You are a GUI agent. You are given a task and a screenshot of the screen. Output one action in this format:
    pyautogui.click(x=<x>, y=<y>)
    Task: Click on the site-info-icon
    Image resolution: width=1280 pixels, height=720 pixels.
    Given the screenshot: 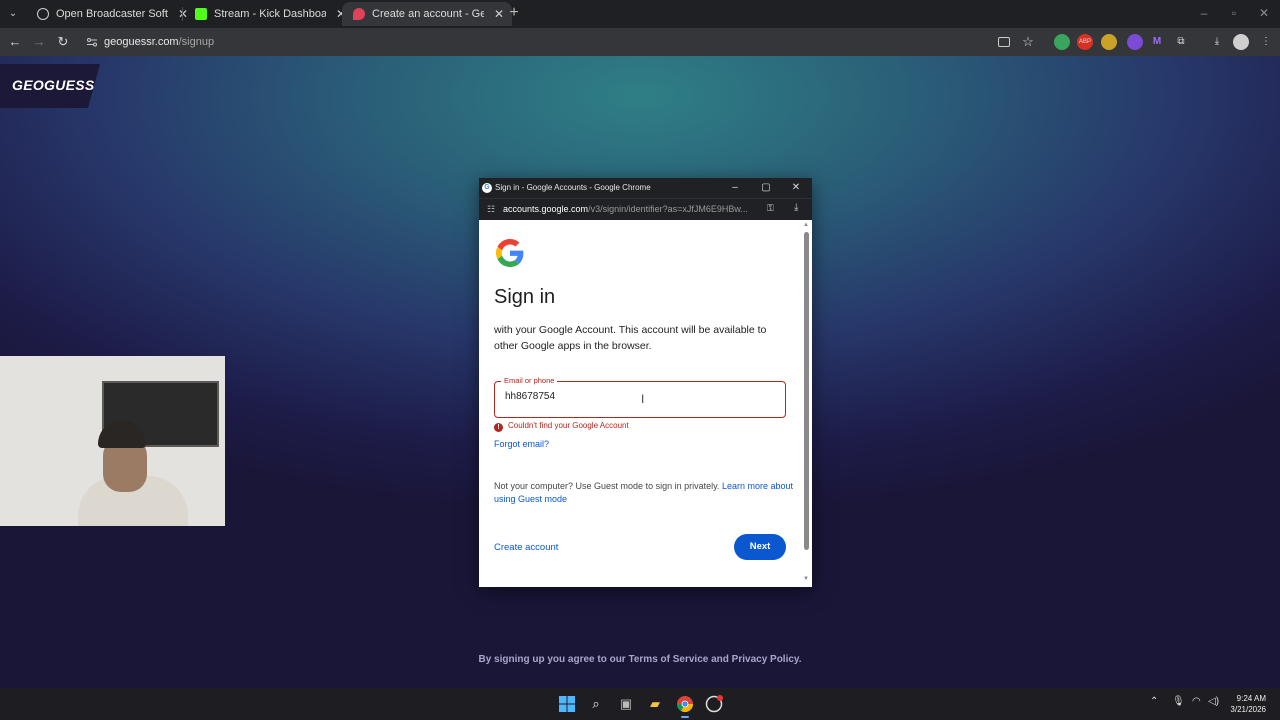 What is the action you would take?
    pyautogui.click(x=92, y=42)
    